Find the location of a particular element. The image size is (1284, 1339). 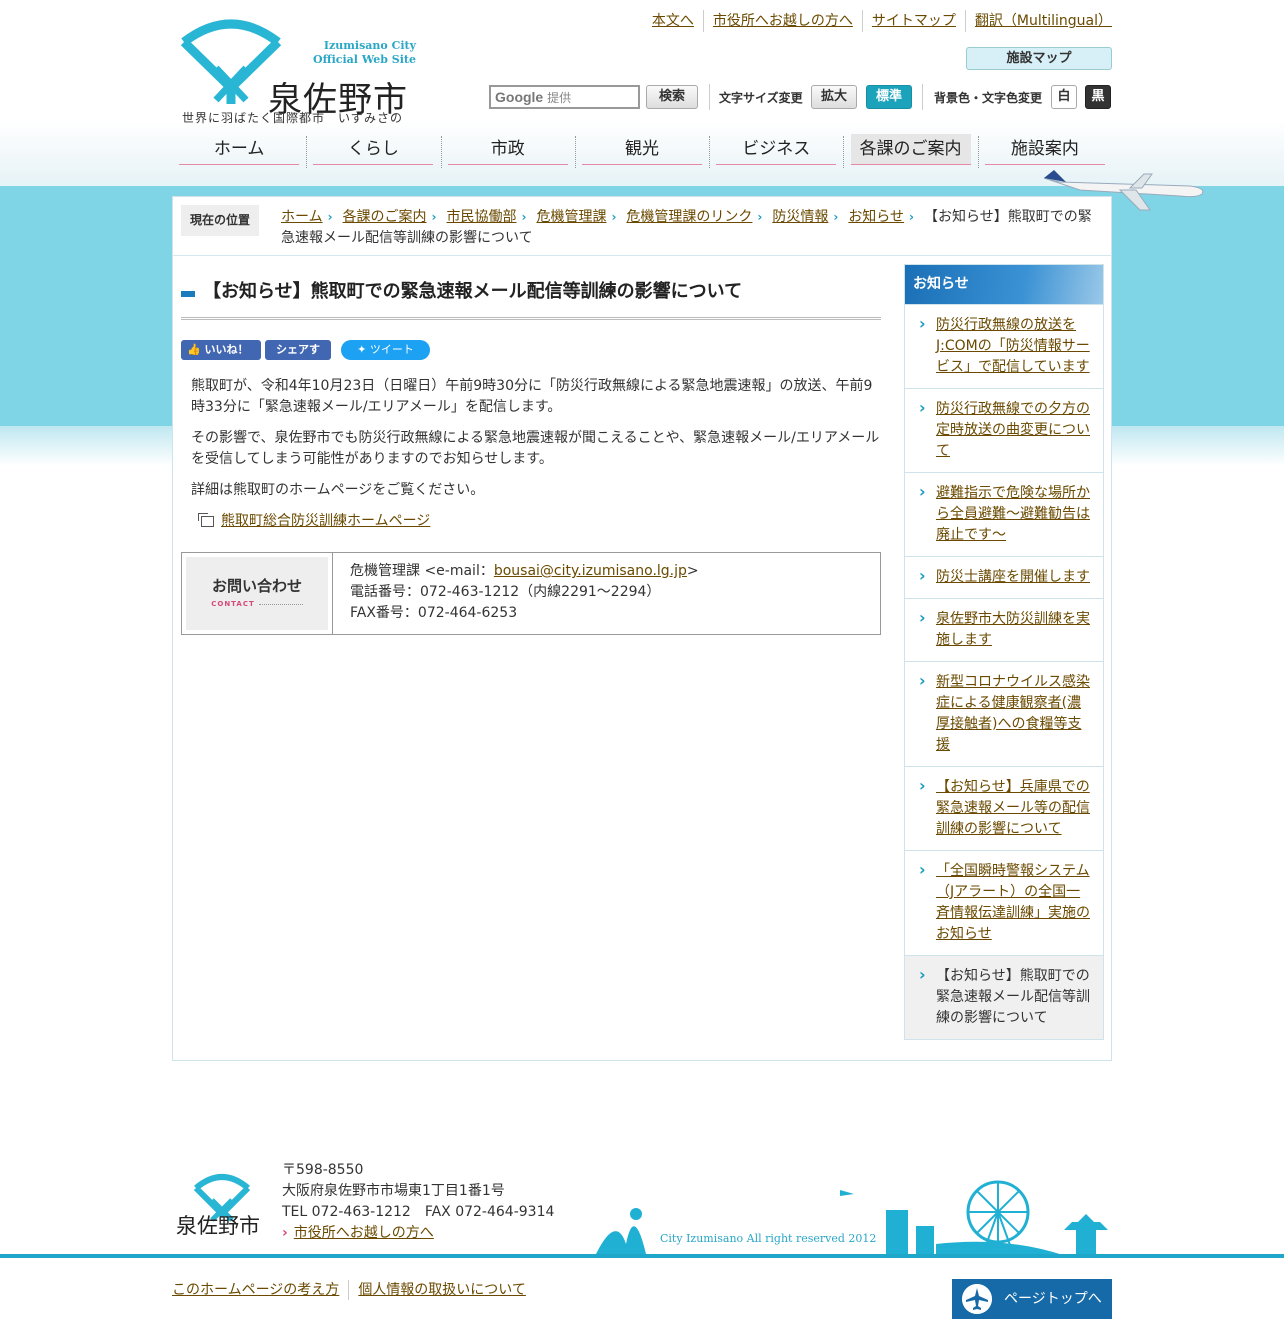

nav-facilities: 施設案内 is located at coordinates (1044, 153).